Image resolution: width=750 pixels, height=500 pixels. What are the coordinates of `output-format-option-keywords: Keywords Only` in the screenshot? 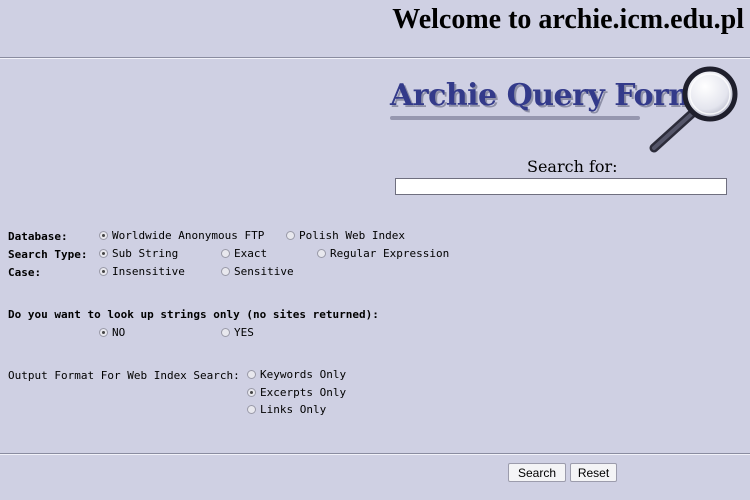 It's located at (296, 374).